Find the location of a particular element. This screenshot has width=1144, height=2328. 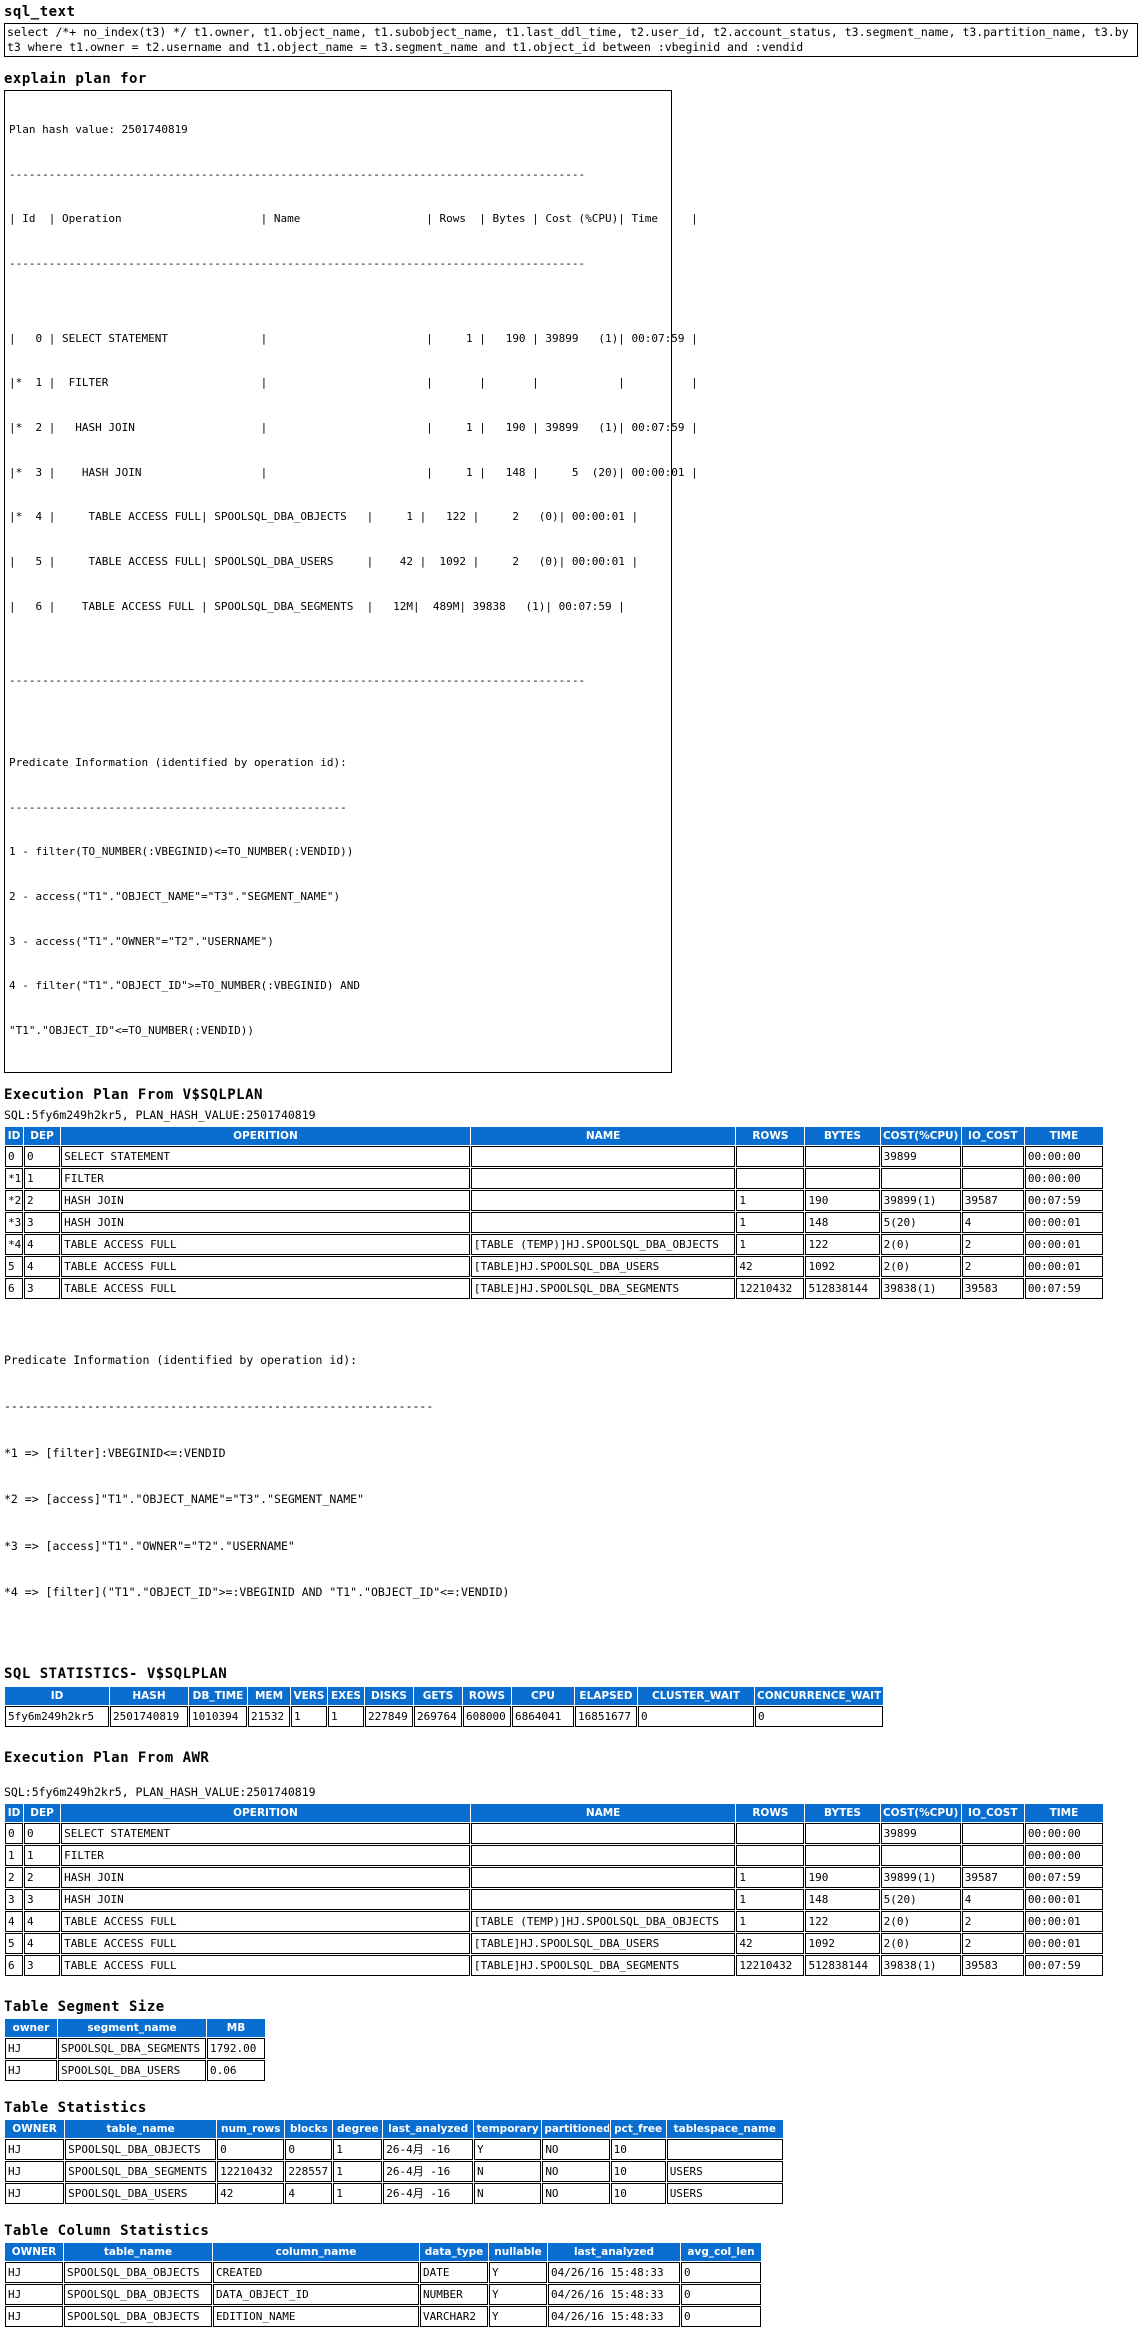

cell-exes: 1 is located at coordinates (346, 1716).